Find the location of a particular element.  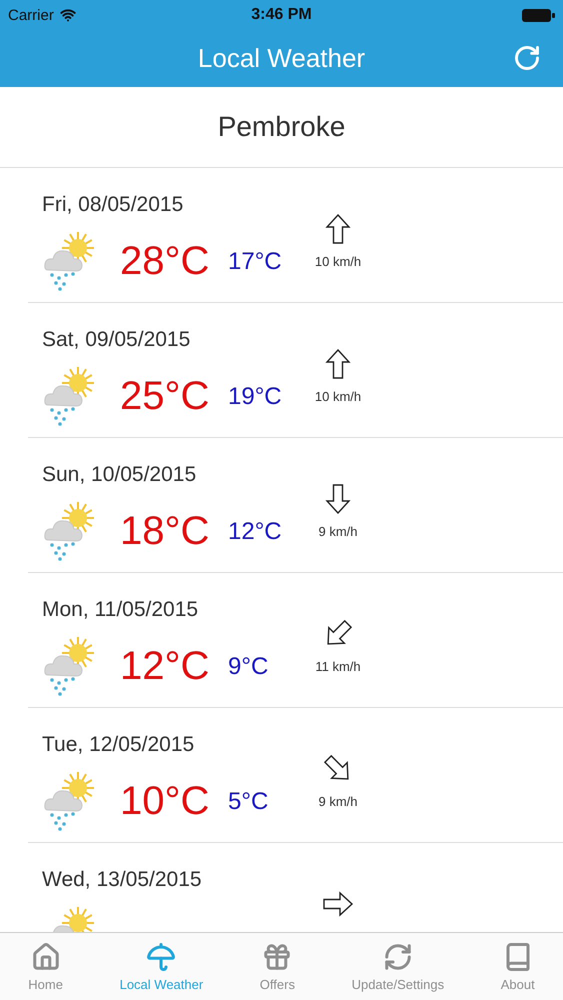

tab-item: Offers is located at coordinates (277, 967).